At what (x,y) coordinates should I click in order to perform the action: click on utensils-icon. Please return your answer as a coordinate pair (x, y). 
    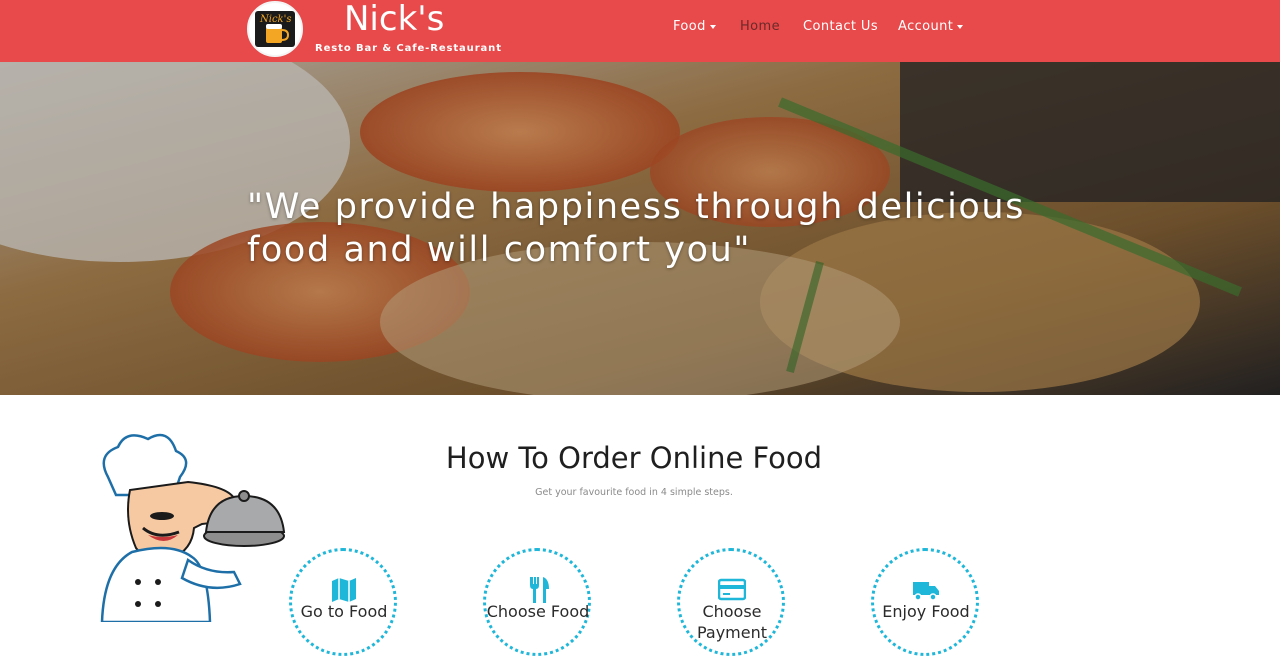
    Looking at the image, I should click on (539, 590).